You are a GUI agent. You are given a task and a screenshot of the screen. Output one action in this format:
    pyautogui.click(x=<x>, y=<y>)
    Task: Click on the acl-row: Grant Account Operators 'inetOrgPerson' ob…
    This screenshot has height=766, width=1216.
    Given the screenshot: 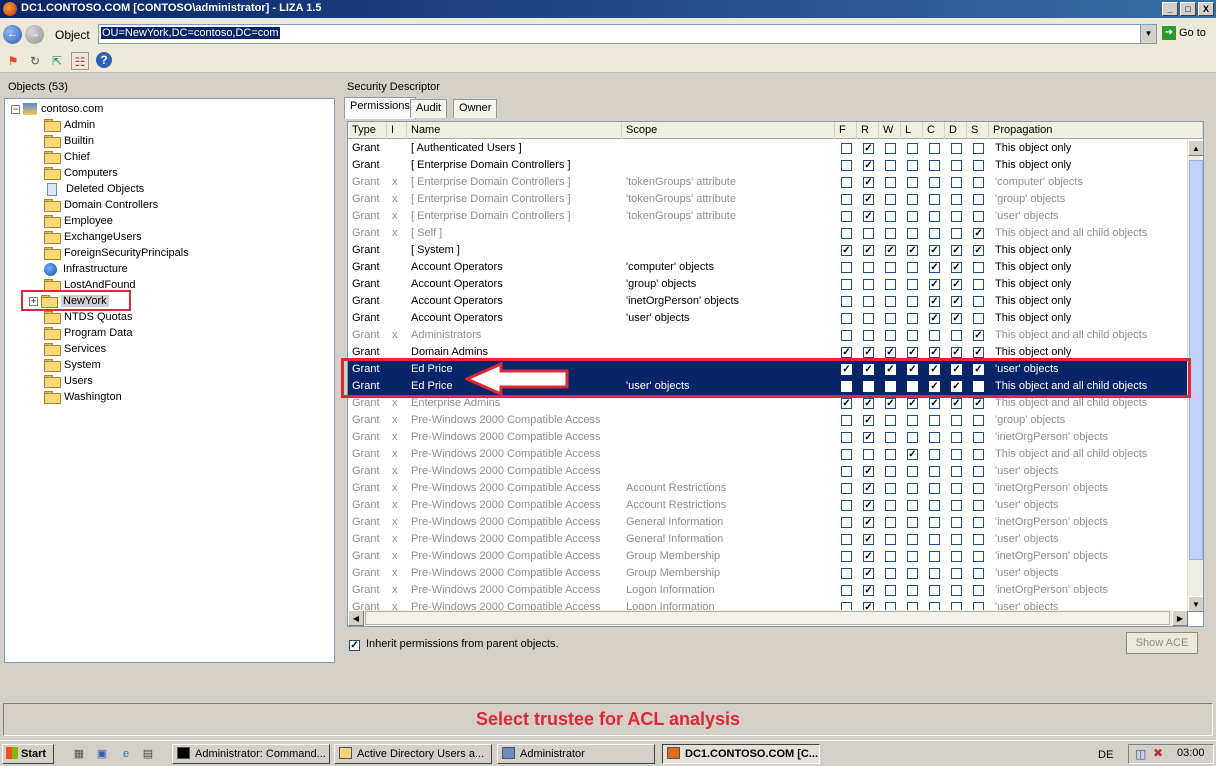 What is the action you would take?
    pyautogui.click(x=768, y=301)
    